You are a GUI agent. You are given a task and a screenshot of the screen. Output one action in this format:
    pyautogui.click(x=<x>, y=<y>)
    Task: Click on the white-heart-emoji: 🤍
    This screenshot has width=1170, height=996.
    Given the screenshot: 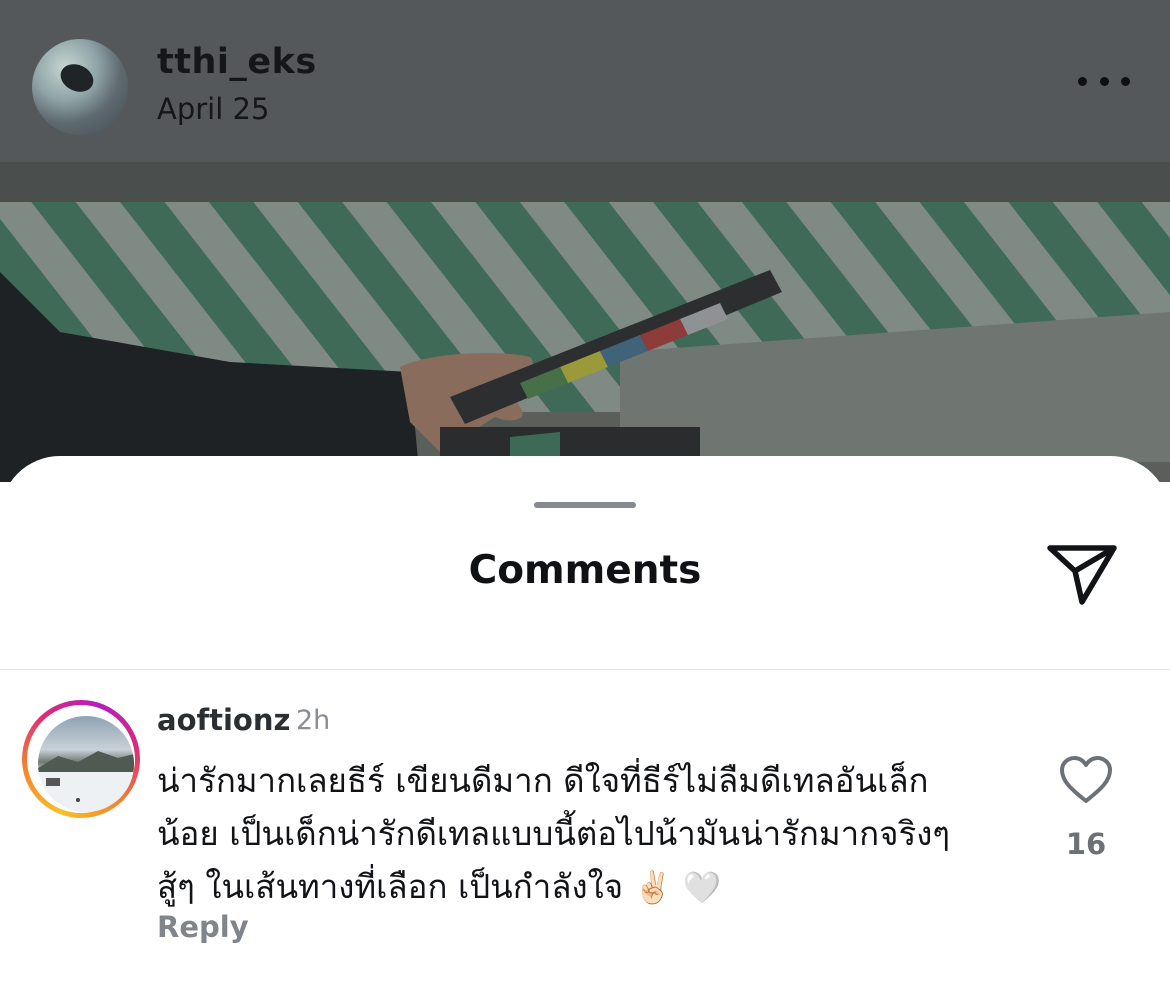 What is the action you would take?
    pyautogui.click(x=702, y=888)
    